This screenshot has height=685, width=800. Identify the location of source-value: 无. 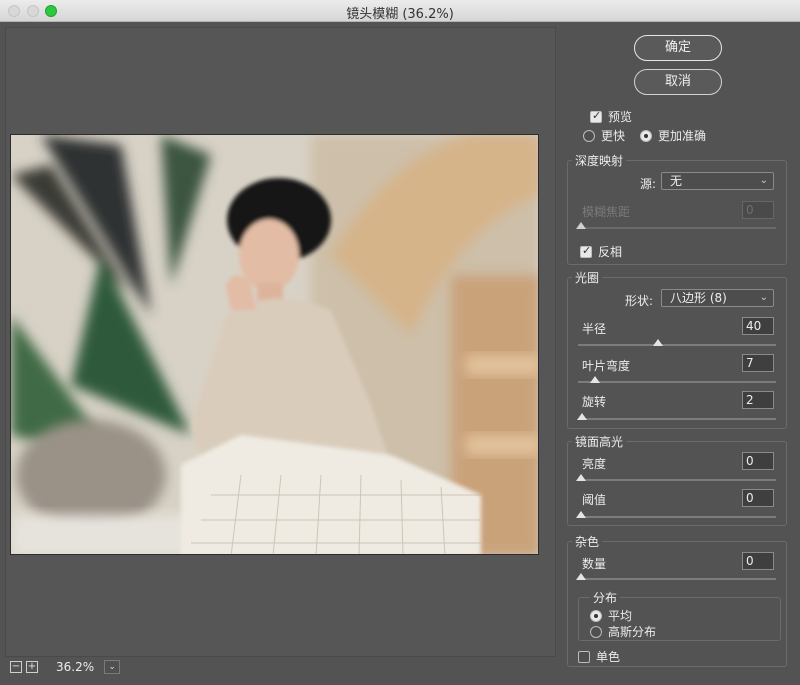
(676, 181).